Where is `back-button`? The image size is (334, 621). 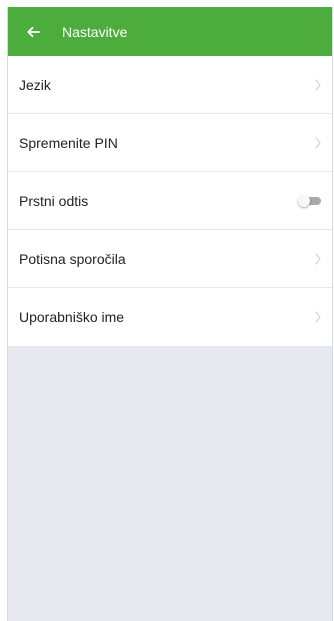
back-button is located at coordinates (33, 32).